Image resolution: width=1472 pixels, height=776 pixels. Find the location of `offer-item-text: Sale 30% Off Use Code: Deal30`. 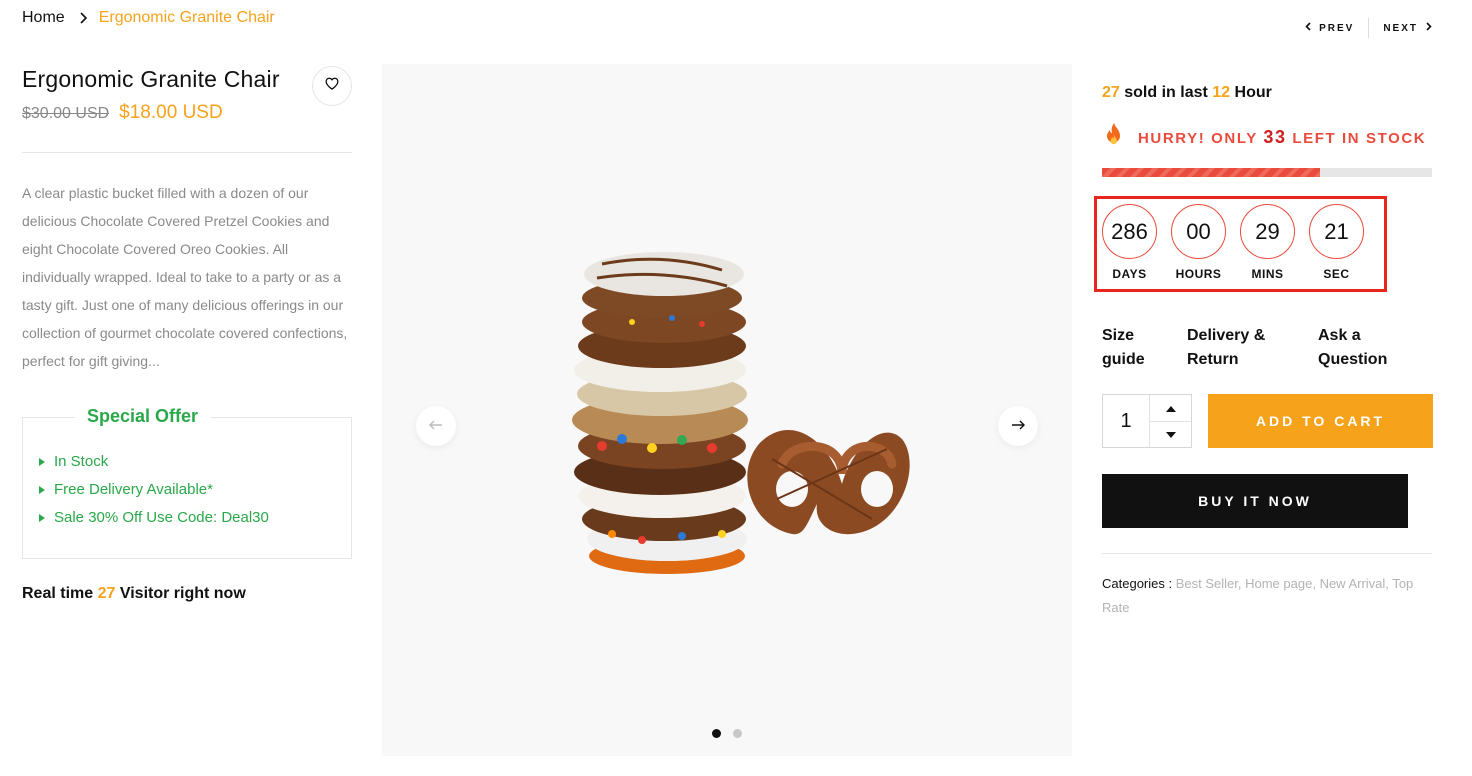

offer-item-text: Sale 30% Off Use Code: Deal30 is located at coordinates (161, 517).